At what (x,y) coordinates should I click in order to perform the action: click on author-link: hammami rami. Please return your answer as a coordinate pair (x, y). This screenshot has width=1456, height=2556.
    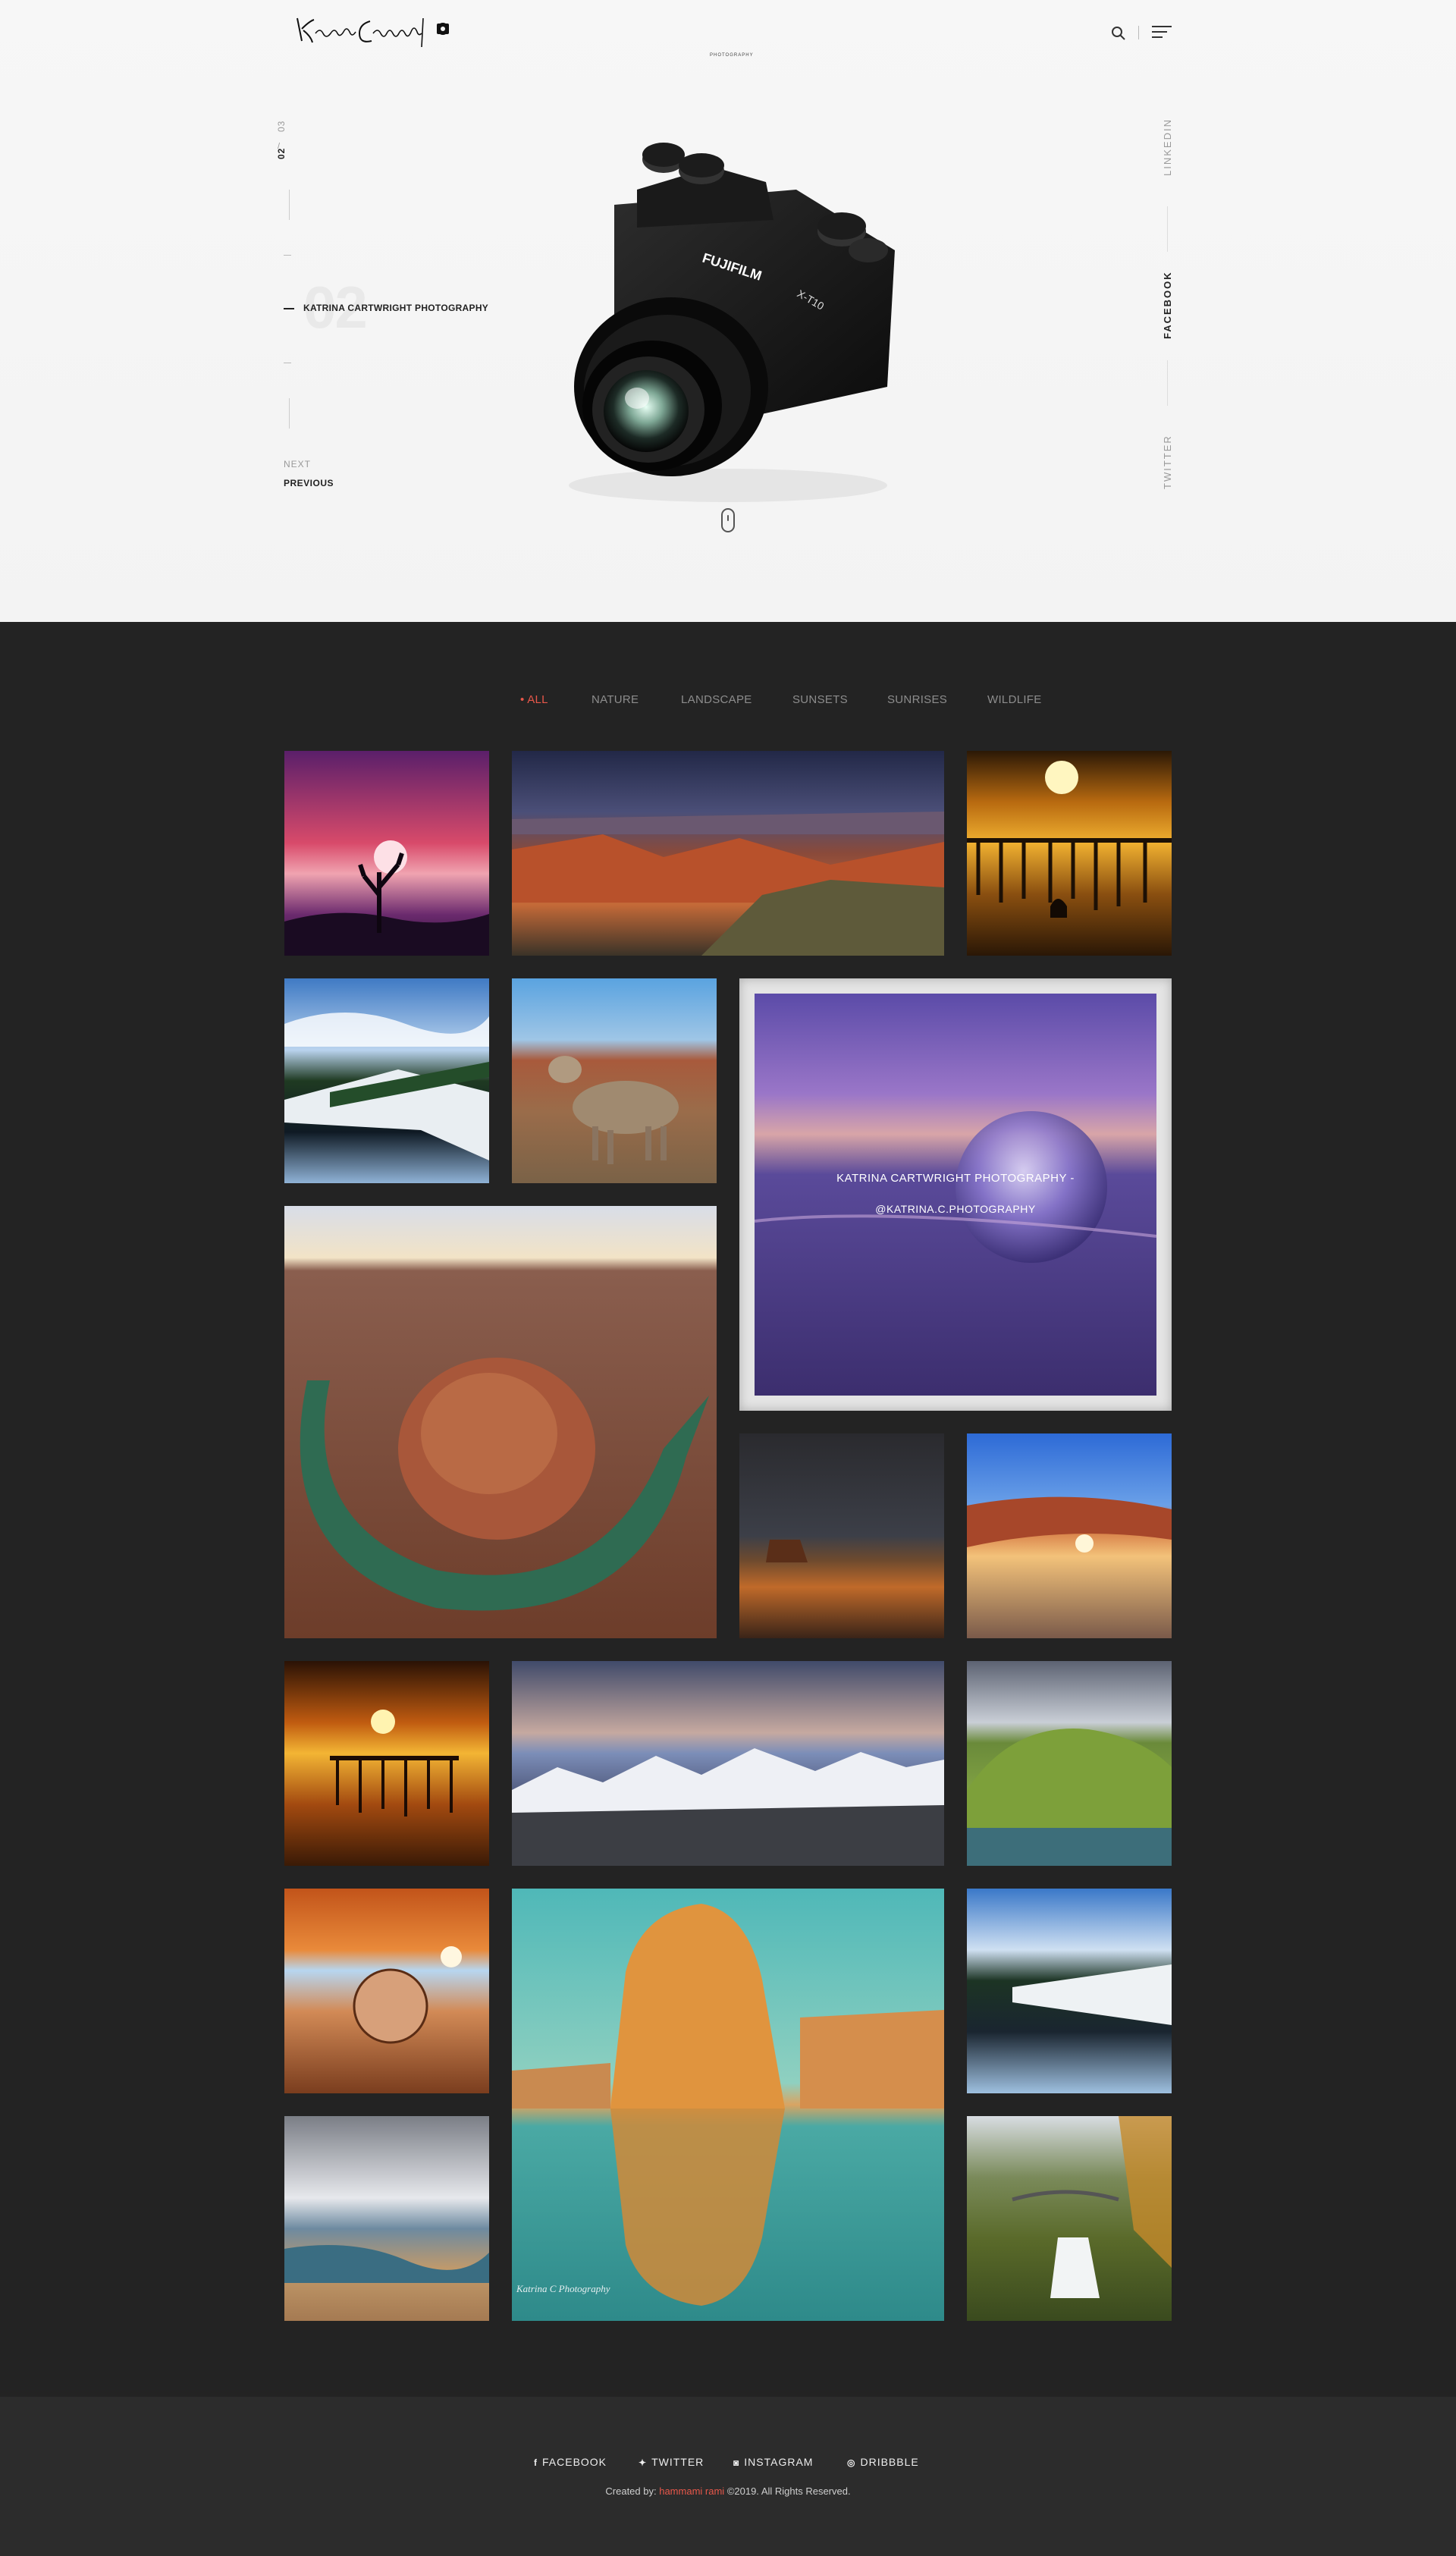
    Looking at the image, I should click on (691, 2491).